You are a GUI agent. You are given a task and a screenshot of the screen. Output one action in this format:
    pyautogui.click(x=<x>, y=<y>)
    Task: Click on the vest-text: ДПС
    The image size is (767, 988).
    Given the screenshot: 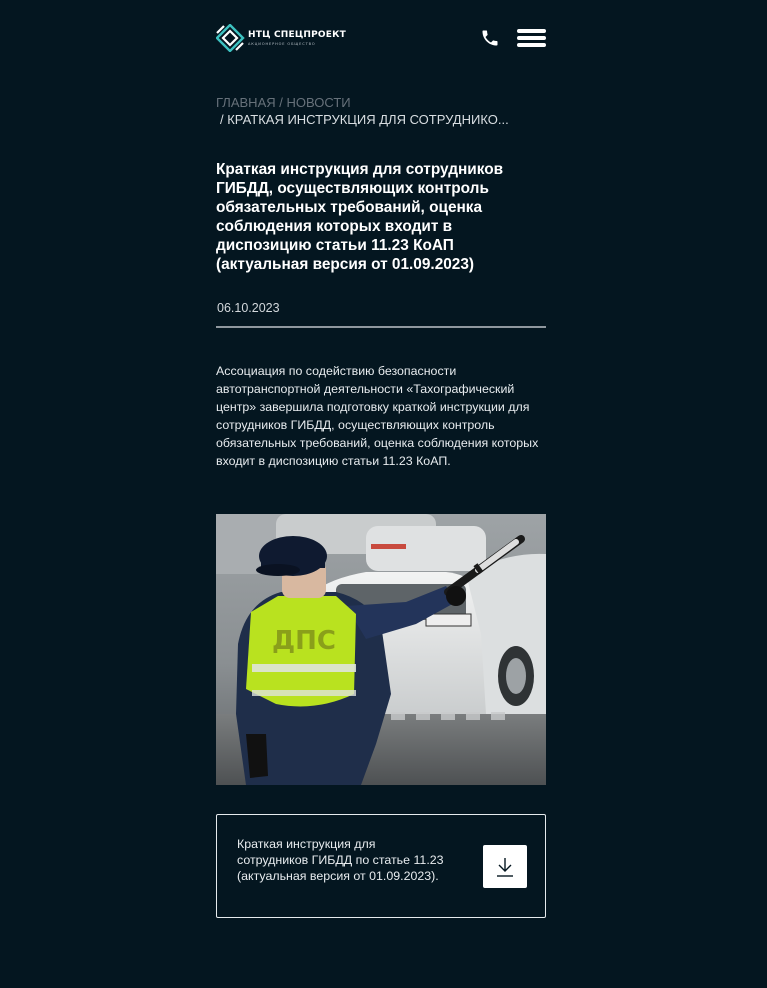 What is the action you would take?
    pyautogui.click(x=304, y=641)
    